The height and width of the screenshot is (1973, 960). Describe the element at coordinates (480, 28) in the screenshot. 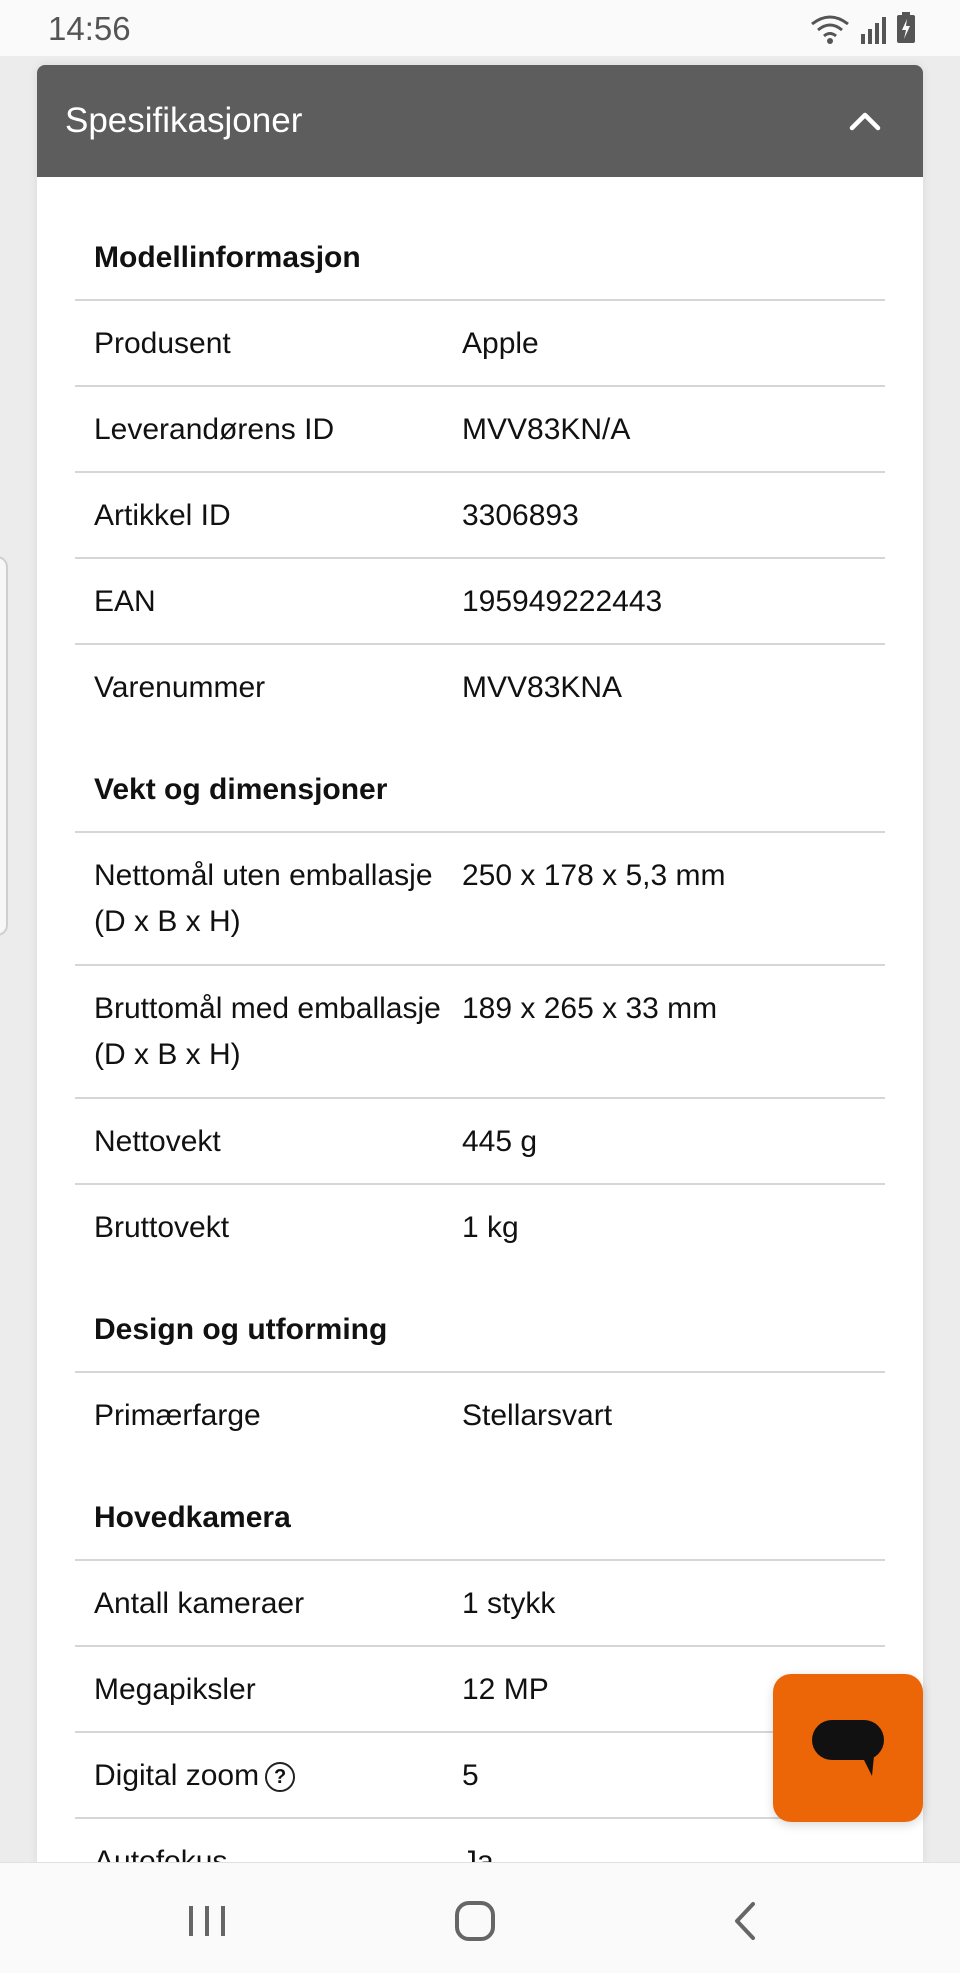

I see `status-bar: 14:56` at that location.